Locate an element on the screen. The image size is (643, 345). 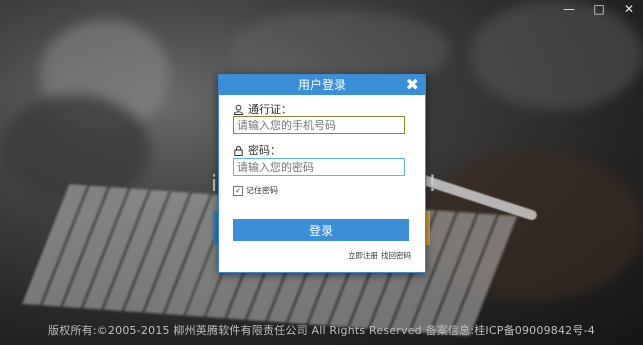
window-controls: — □ ✕ is located at coordinates (599, 9).